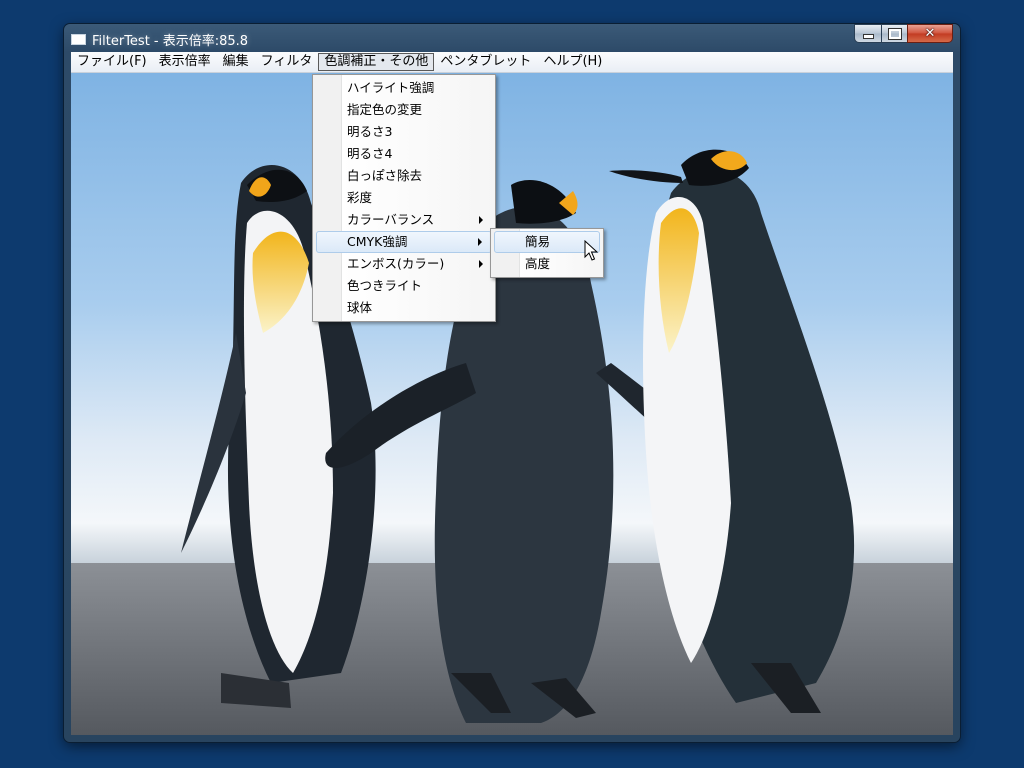 The image size is (1024, 768). What do you see at coordinates (185, 62) in the screenshot?
I see `menu-zoom: 表示倍率` at bounding box center [185, 62].